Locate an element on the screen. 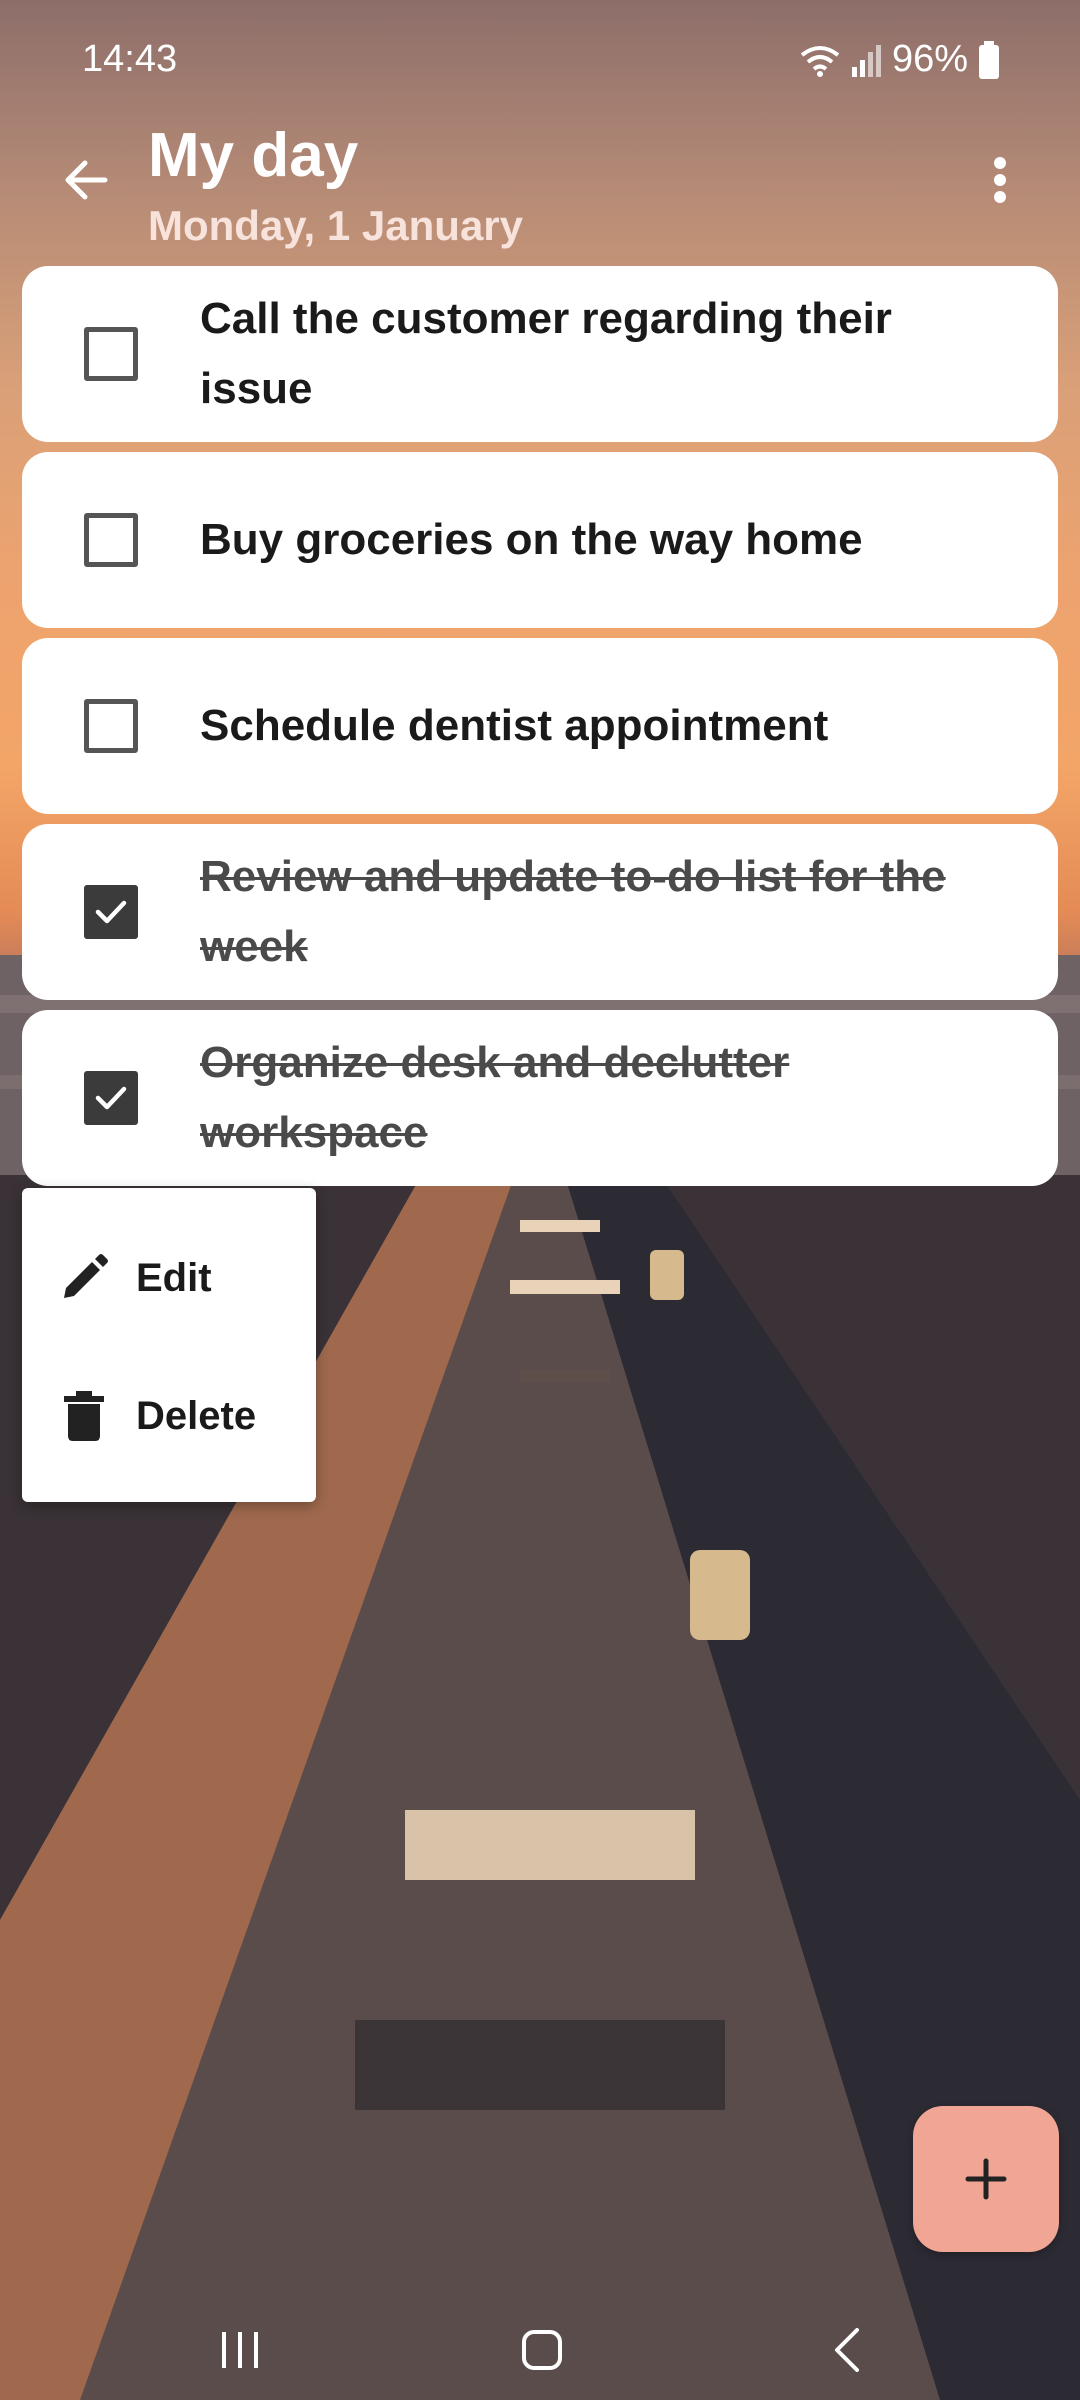 The width and height of the screenshot is (1080, 2400). signal-icon is located at coordinates (866, 60).